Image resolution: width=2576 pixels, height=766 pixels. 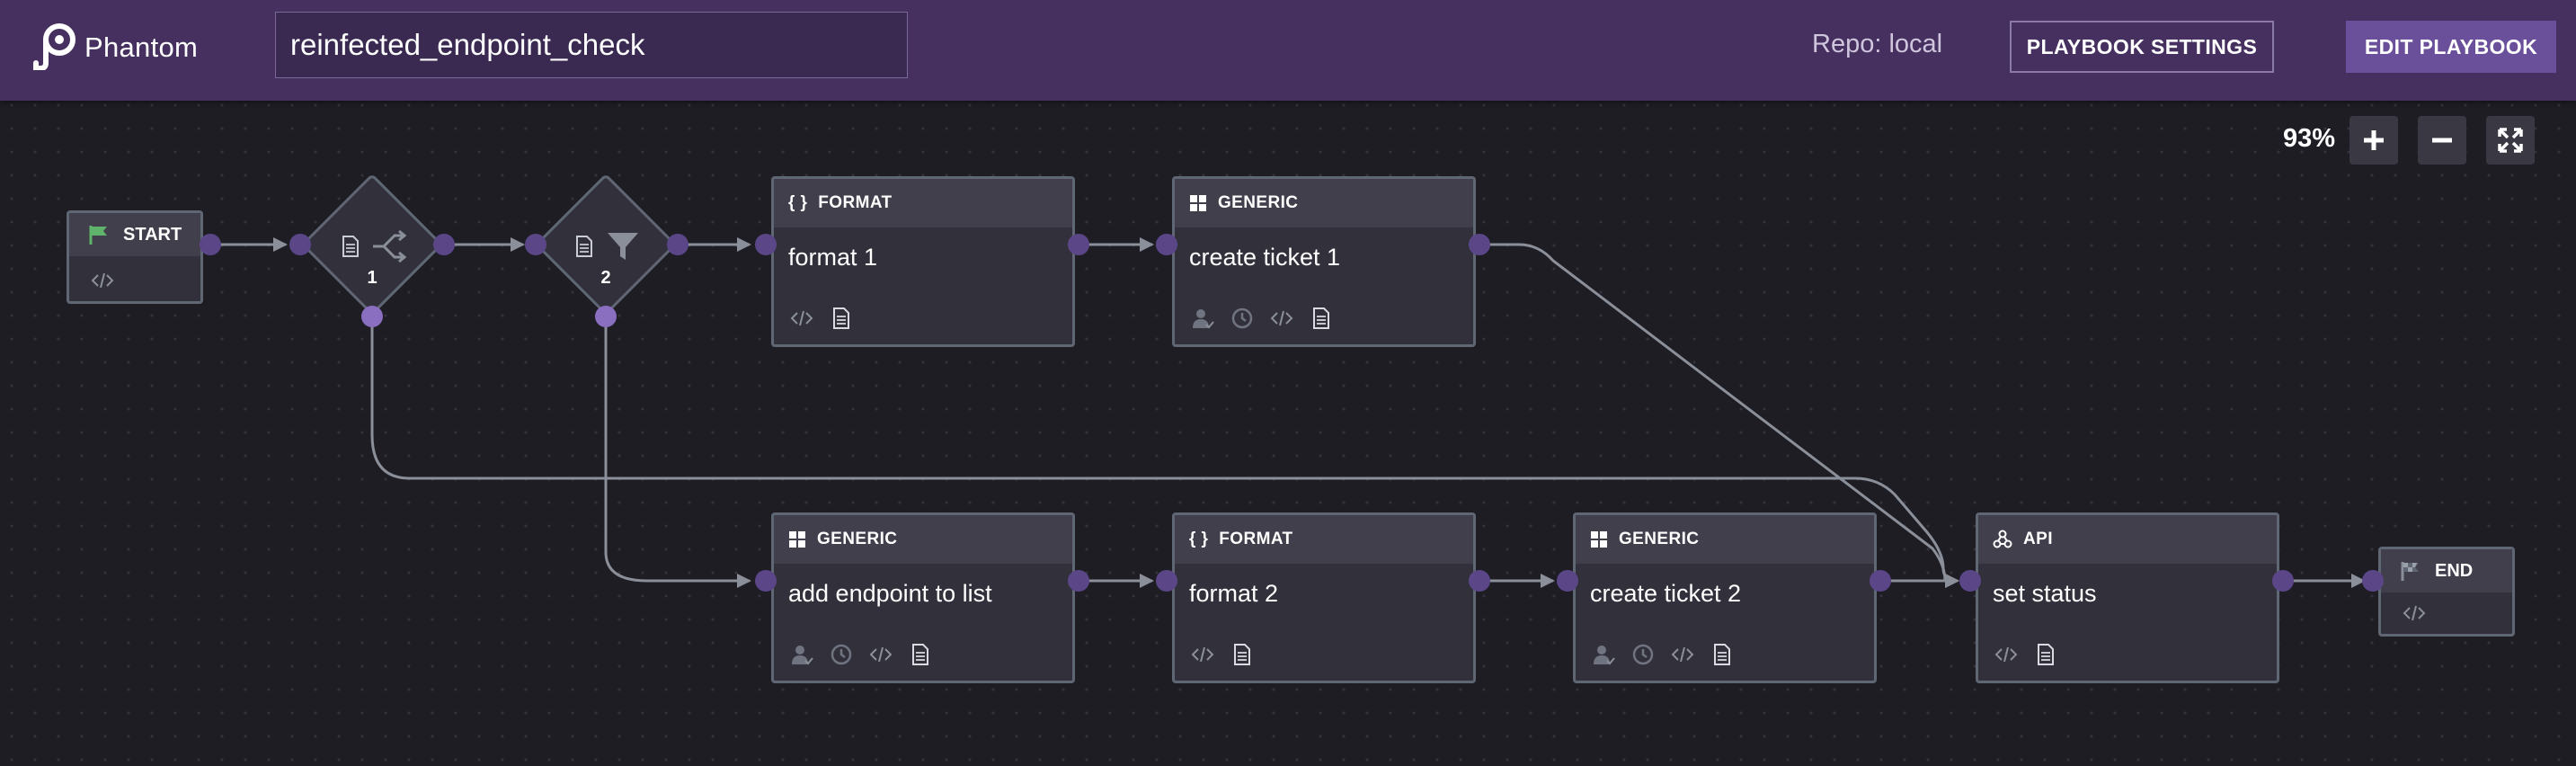 I want to click on decision-1-output-port, so click(x=444, y=244).